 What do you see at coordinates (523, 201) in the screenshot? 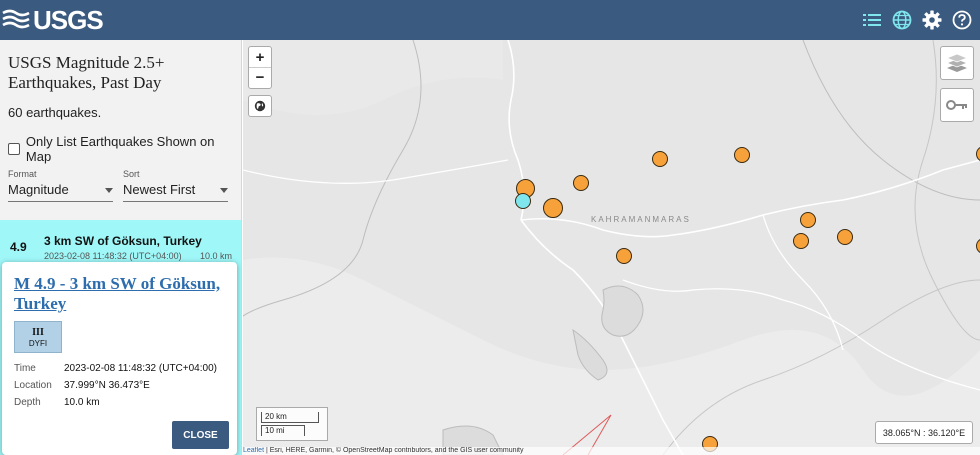
I see `earthquake-marker-selected` at bounding box center [523, 201].